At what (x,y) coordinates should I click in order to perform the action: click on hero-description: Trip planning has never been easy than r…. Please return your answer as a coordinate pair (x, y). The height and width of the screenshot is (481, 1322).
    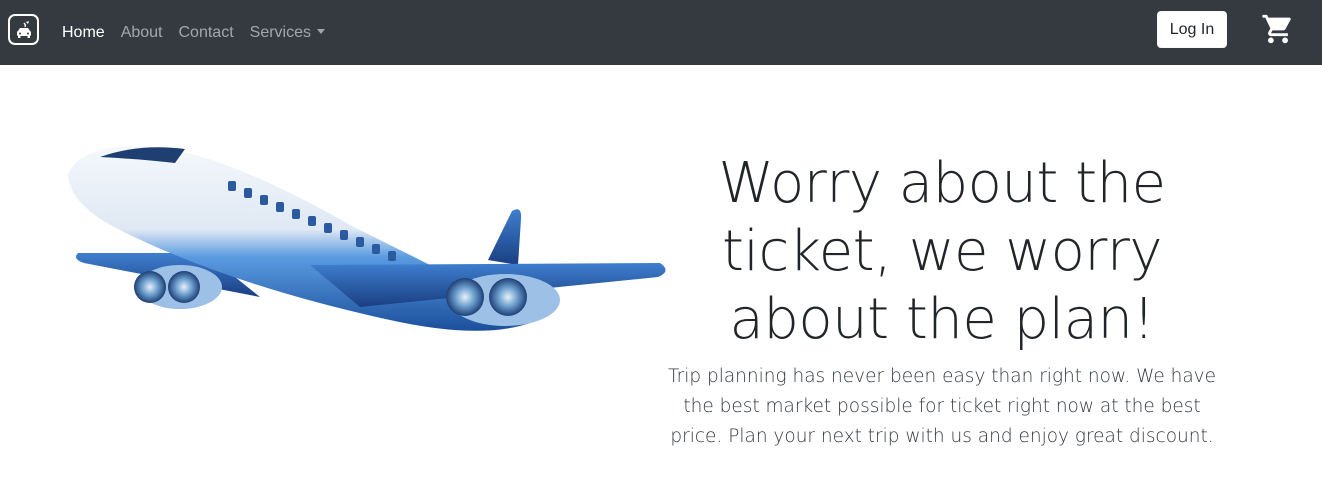
    Looking at the image, I should click on (942, 406).